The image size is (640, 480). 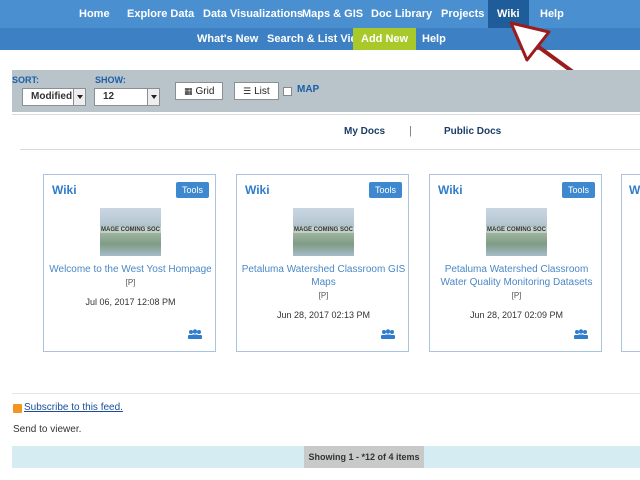 I want to click on nav-explore-data: Explore Data, so click(x=160, y=14).